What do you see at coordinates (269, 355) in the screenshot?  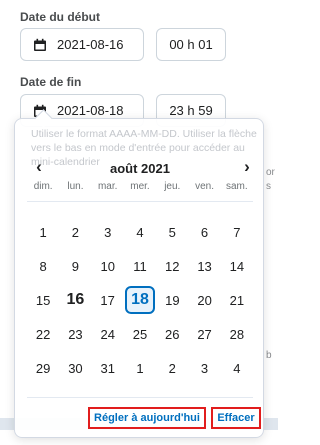 I see `background-text-fragment: b` at bounding box center [269, 355].